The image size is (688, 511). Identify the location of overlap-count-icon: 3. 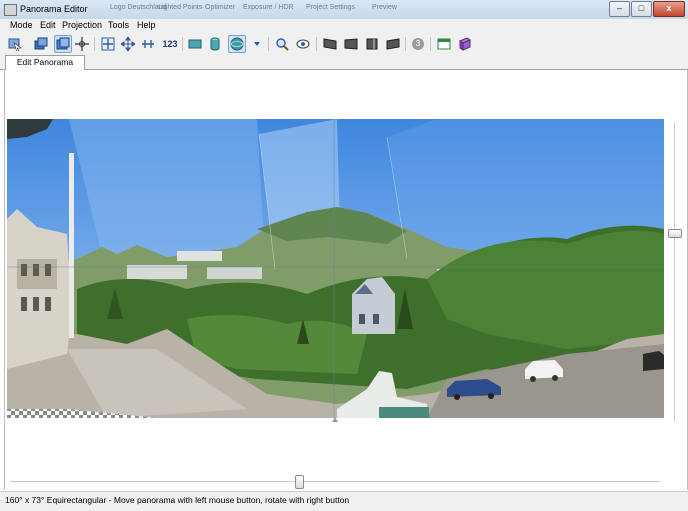
(418, 44).